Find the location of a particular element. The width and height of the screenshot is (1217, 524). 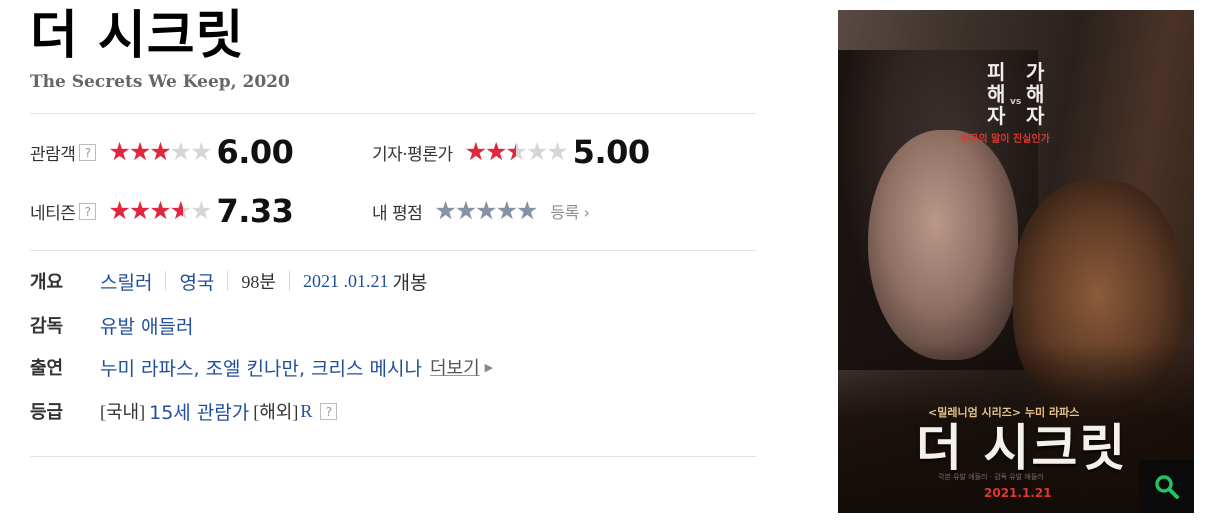

critics-rating: 기자·평론가 ★★★★★★★★★★ 5.00 is located at coordinates (511, 152).